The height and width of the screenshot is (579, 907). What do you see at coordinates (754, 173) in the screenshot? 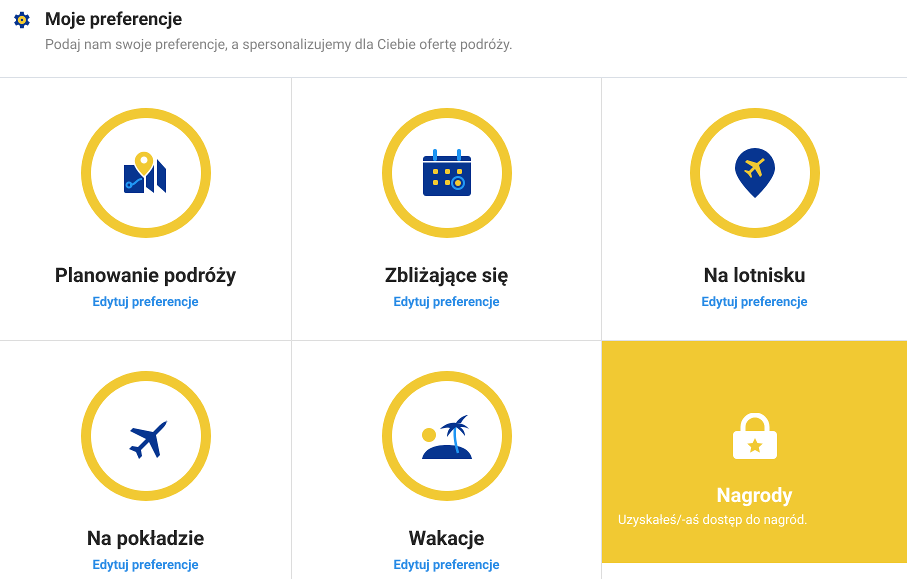
I see `location-pin-icon` at bounding box center [754, 173].